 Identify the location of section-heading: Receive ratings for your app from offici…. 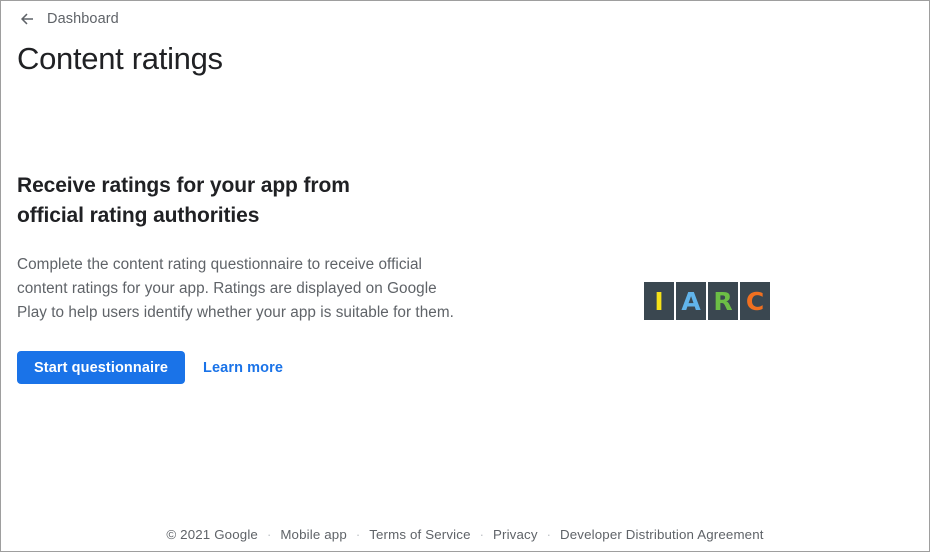
(183, 200).